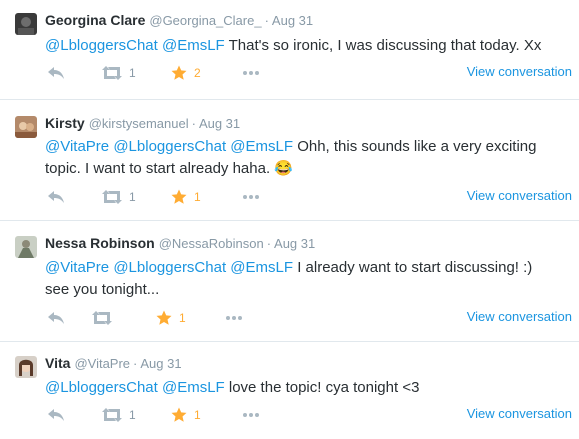  I want to click on user-handle: @NessaRobinson, so click(211, 243).